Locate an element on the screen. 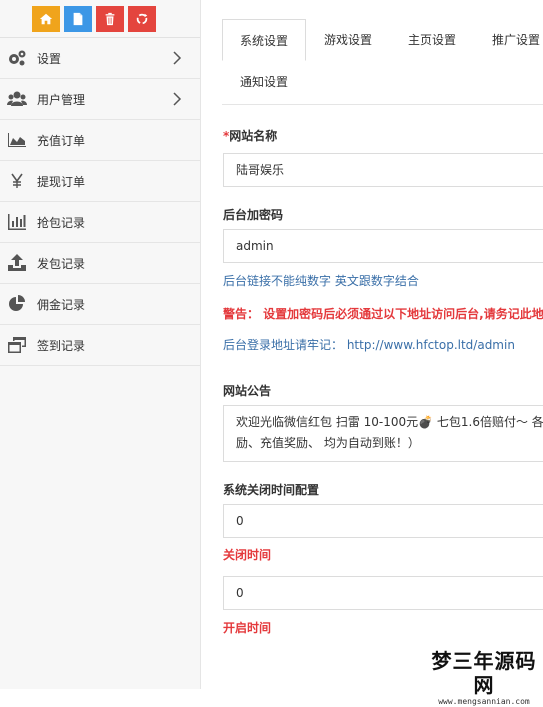 The width and height of the screenshot is (543, 707). window-restore-icon is located at coordinates (17, 345).